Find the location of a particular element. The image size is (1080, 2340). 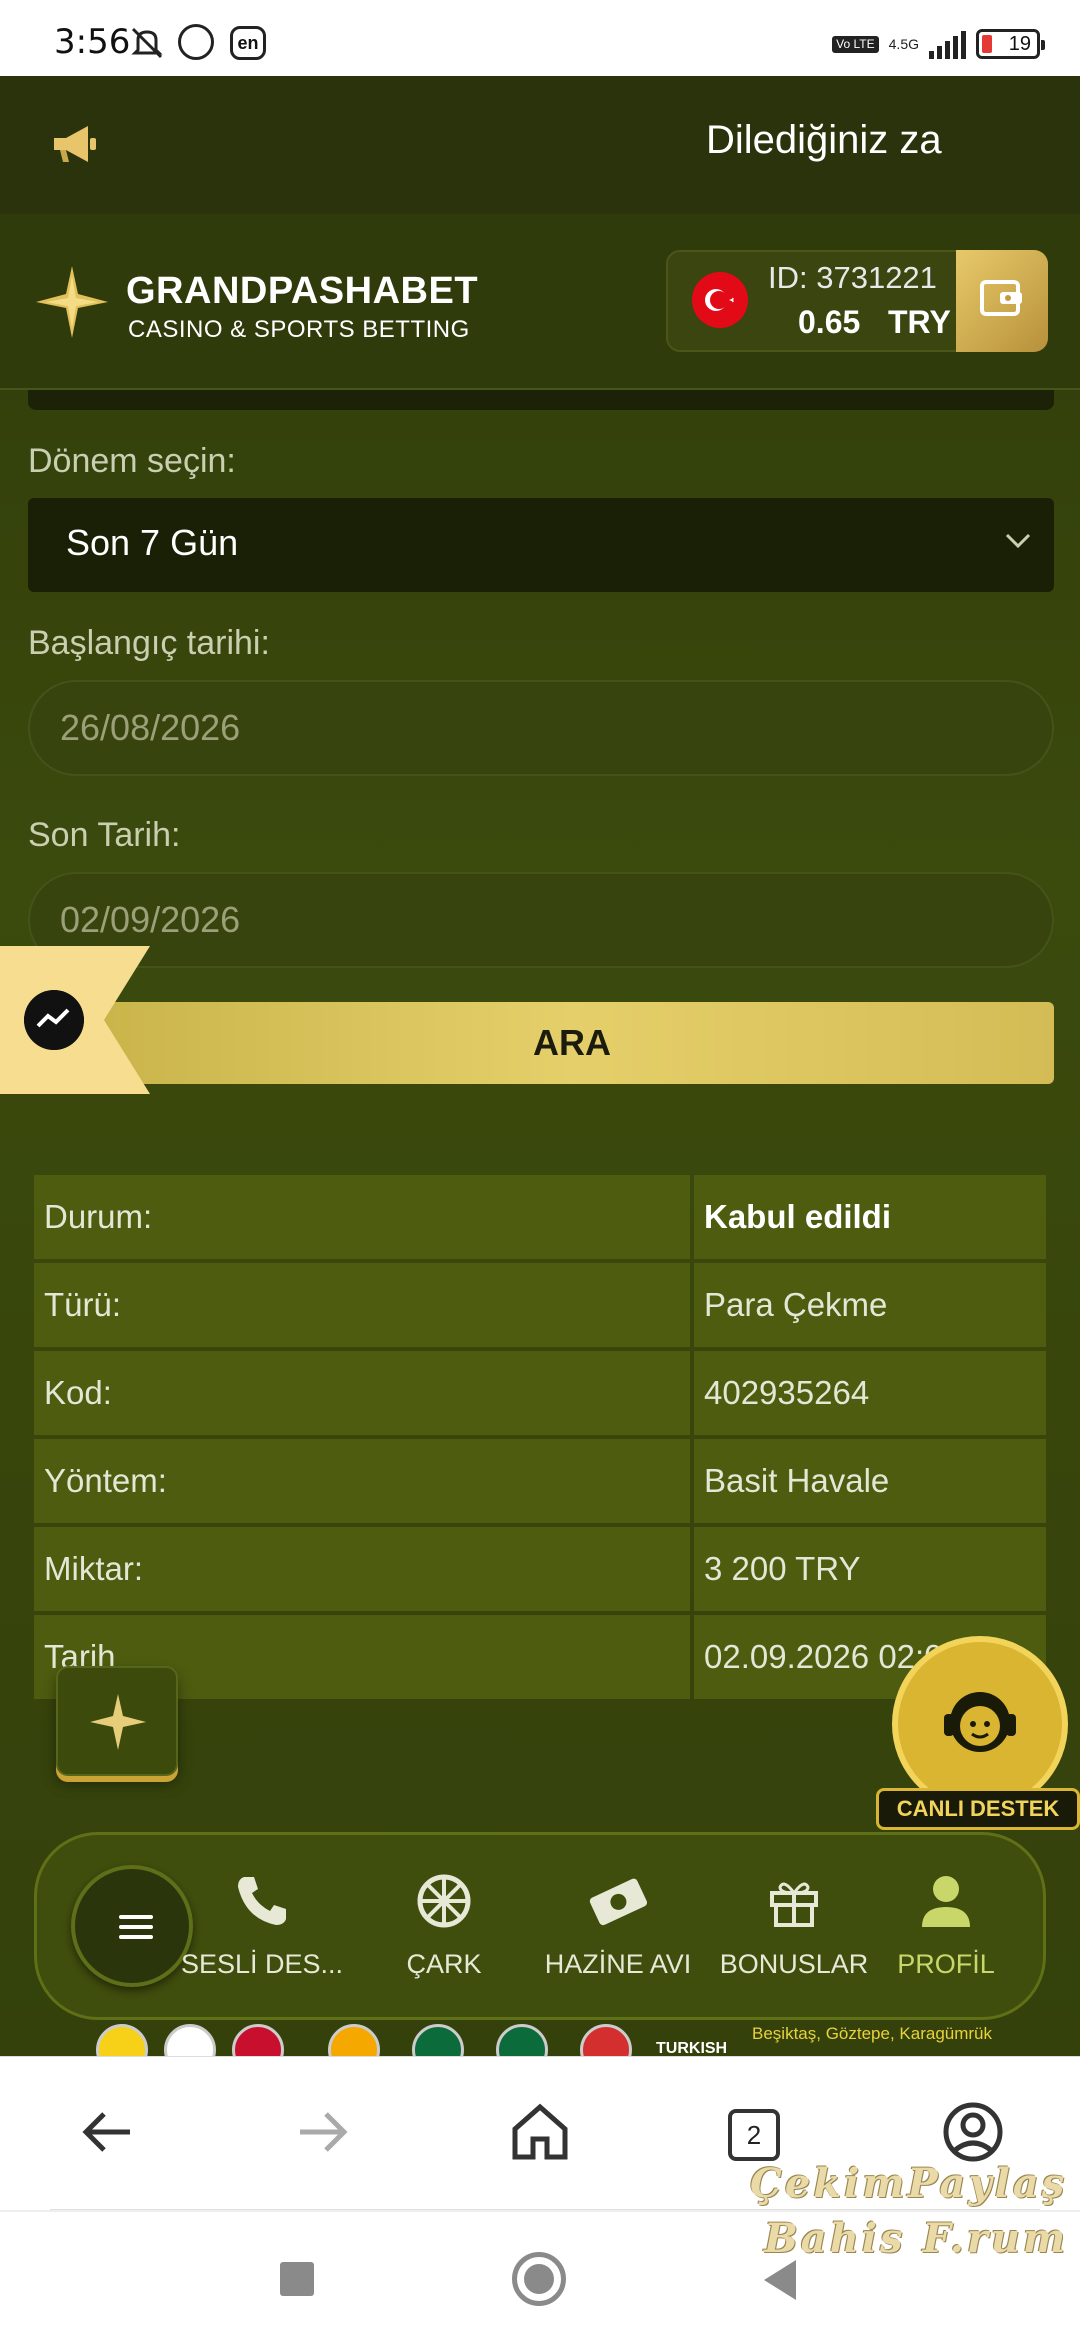

home-button is located at coordinates (539, 2279).